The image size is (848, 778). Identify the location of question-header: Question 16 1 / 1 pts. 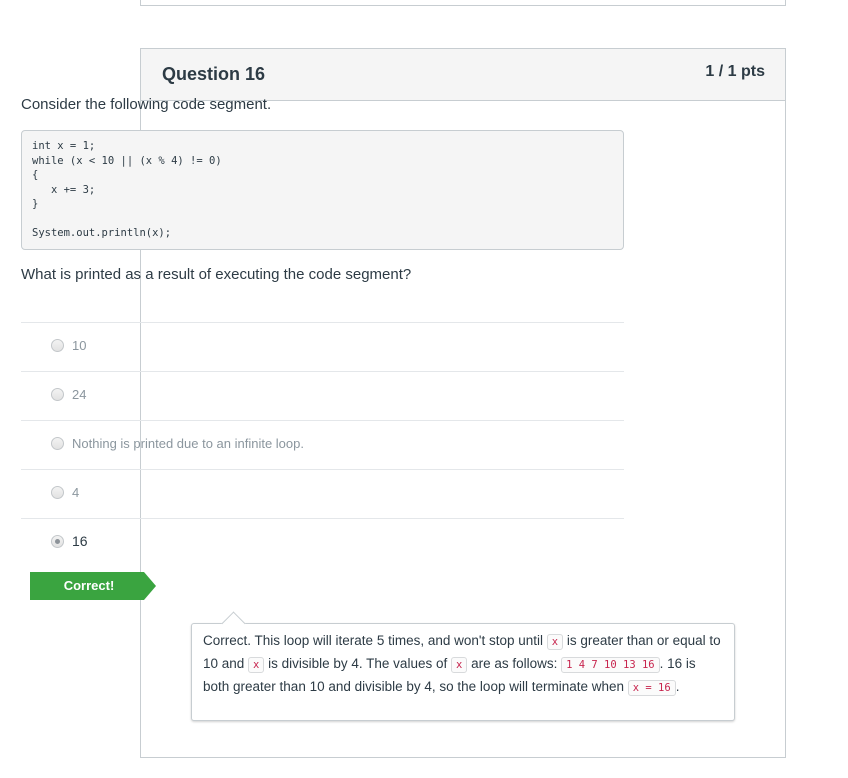
(463, 75).